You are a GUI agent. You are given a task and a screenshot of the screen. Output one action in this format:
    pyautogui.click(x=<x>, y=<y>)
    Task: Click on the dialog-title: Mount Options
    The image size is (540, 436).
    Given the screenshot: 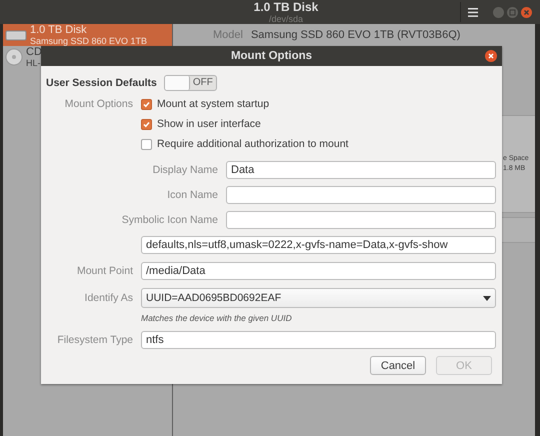 What is the action you would take?
    pyautogui.click(x=271, y=56)
    